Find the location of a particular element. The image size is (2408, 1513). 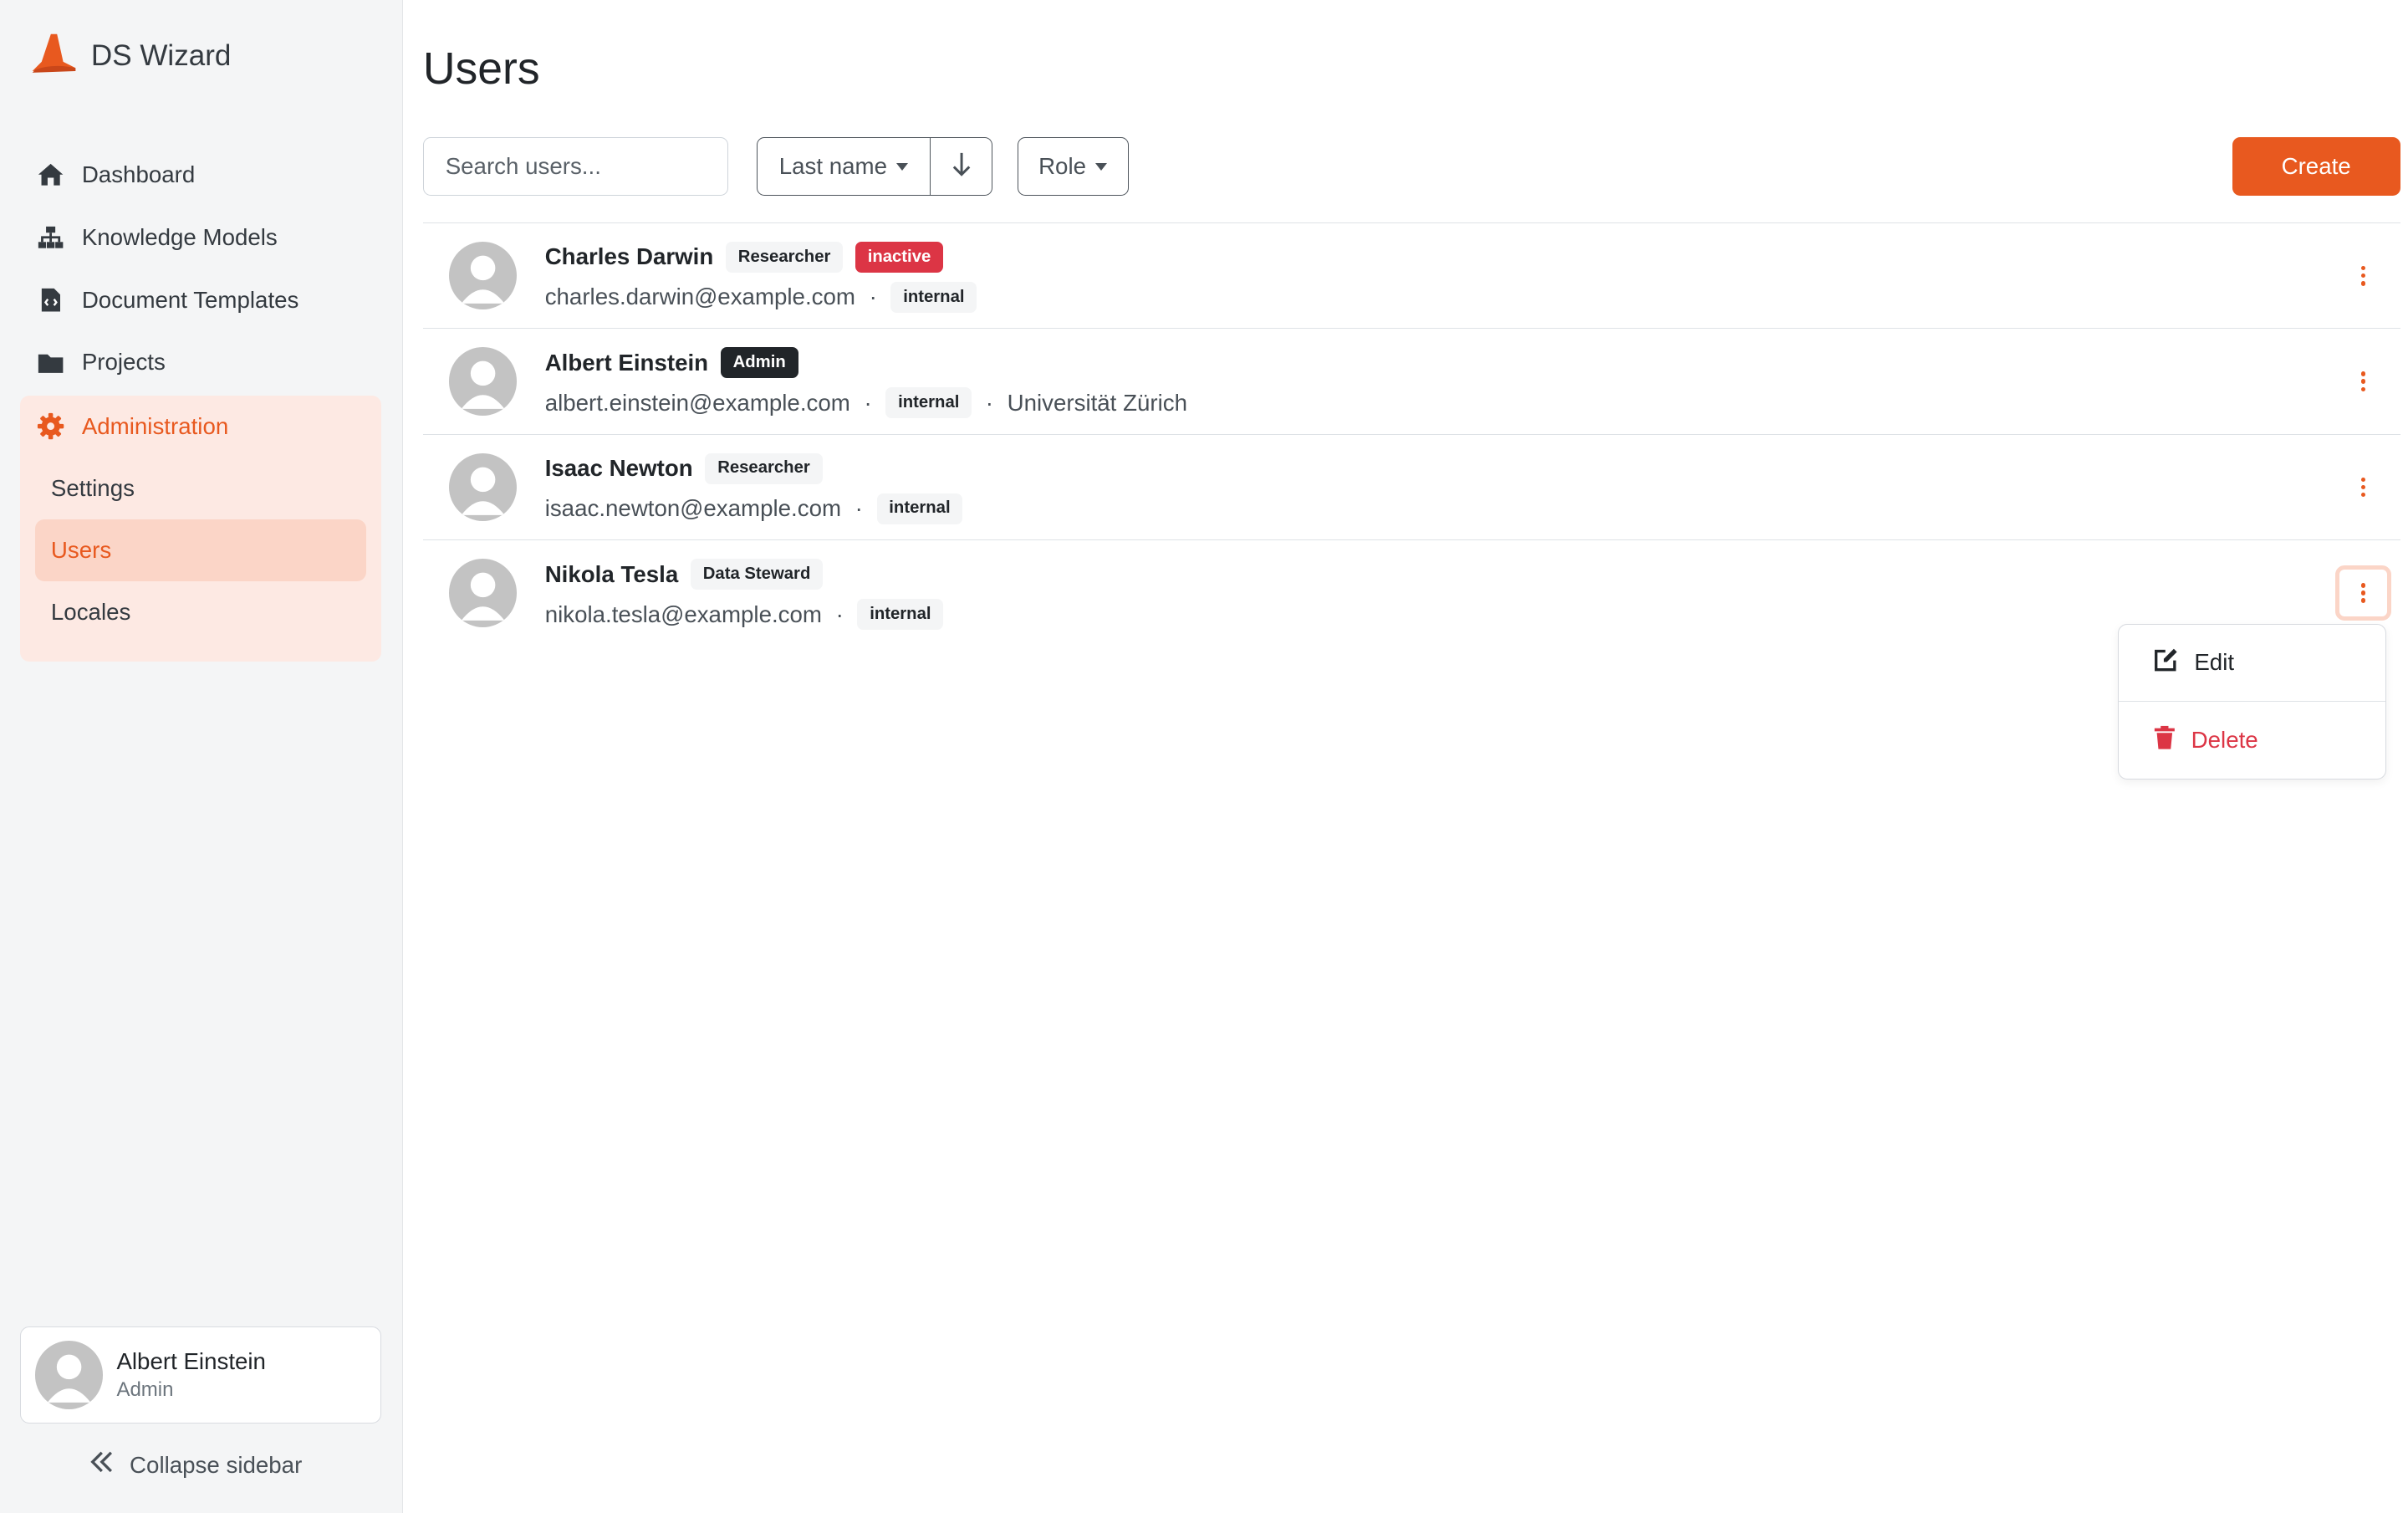

sidebar-item-projects: Projects is located at coordinates (201, 362).